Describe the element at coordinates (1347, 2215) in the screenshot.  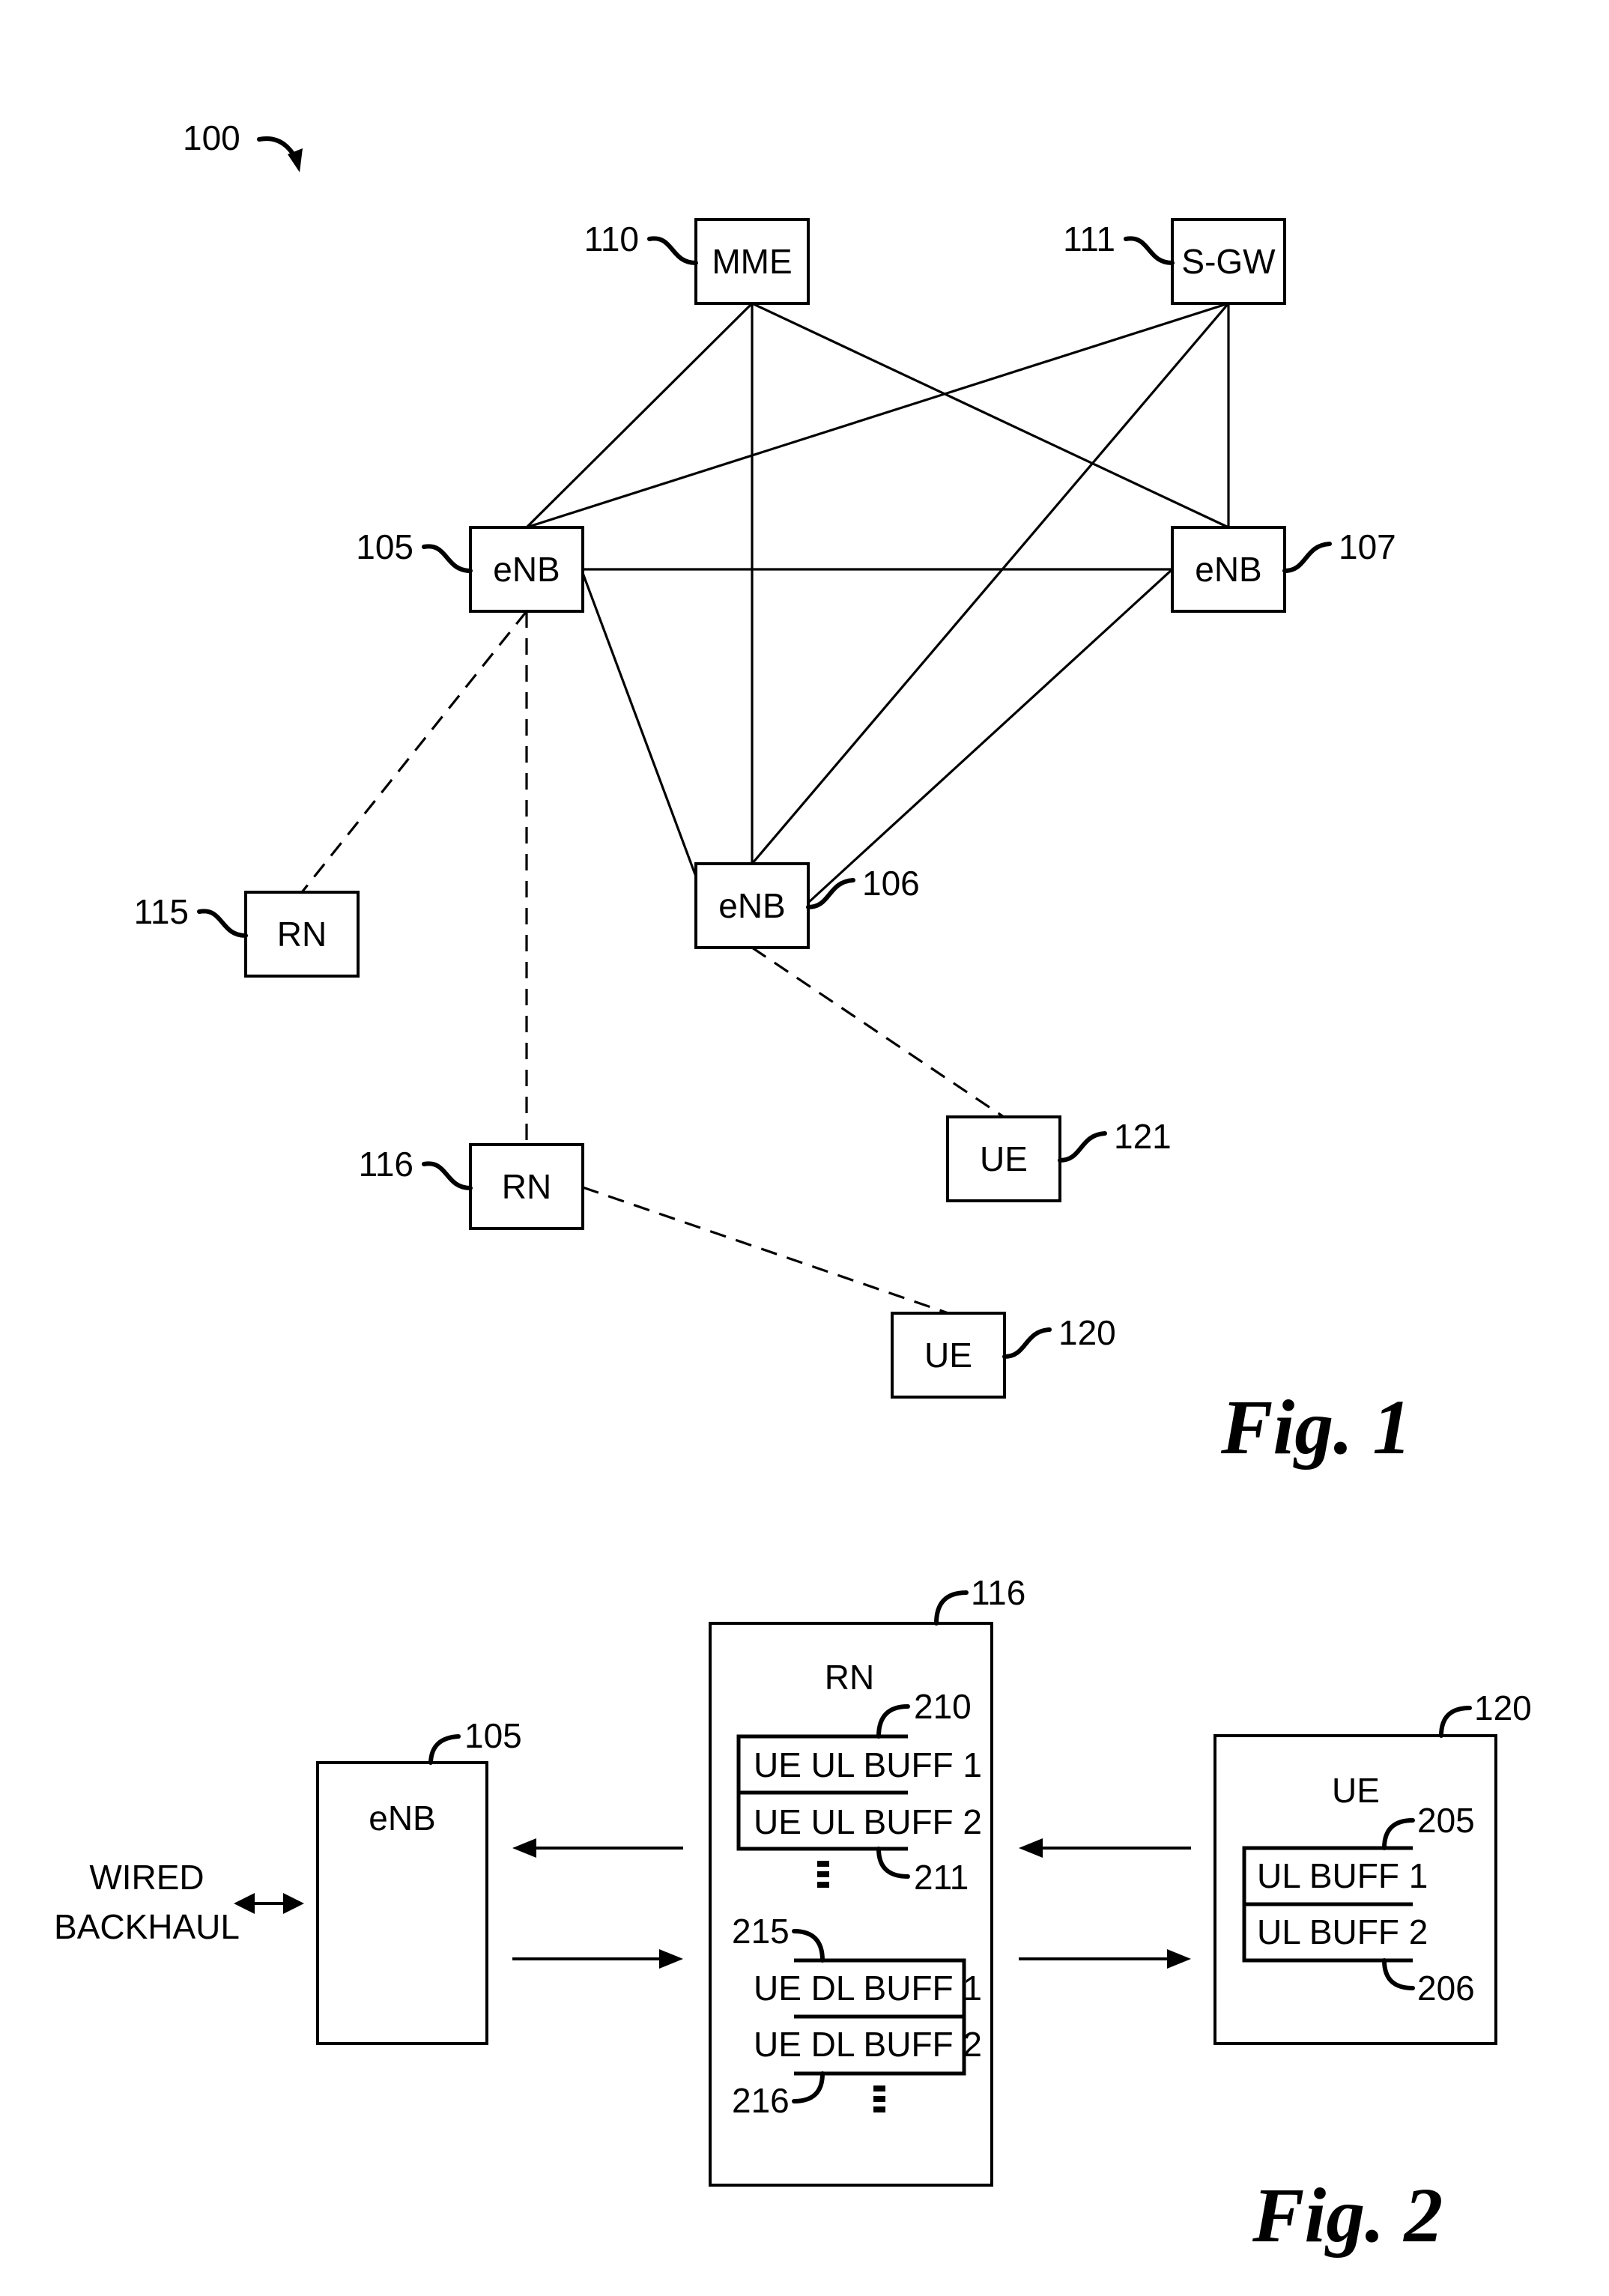
I see `figure-2-caption: Fig. 2` at that location.